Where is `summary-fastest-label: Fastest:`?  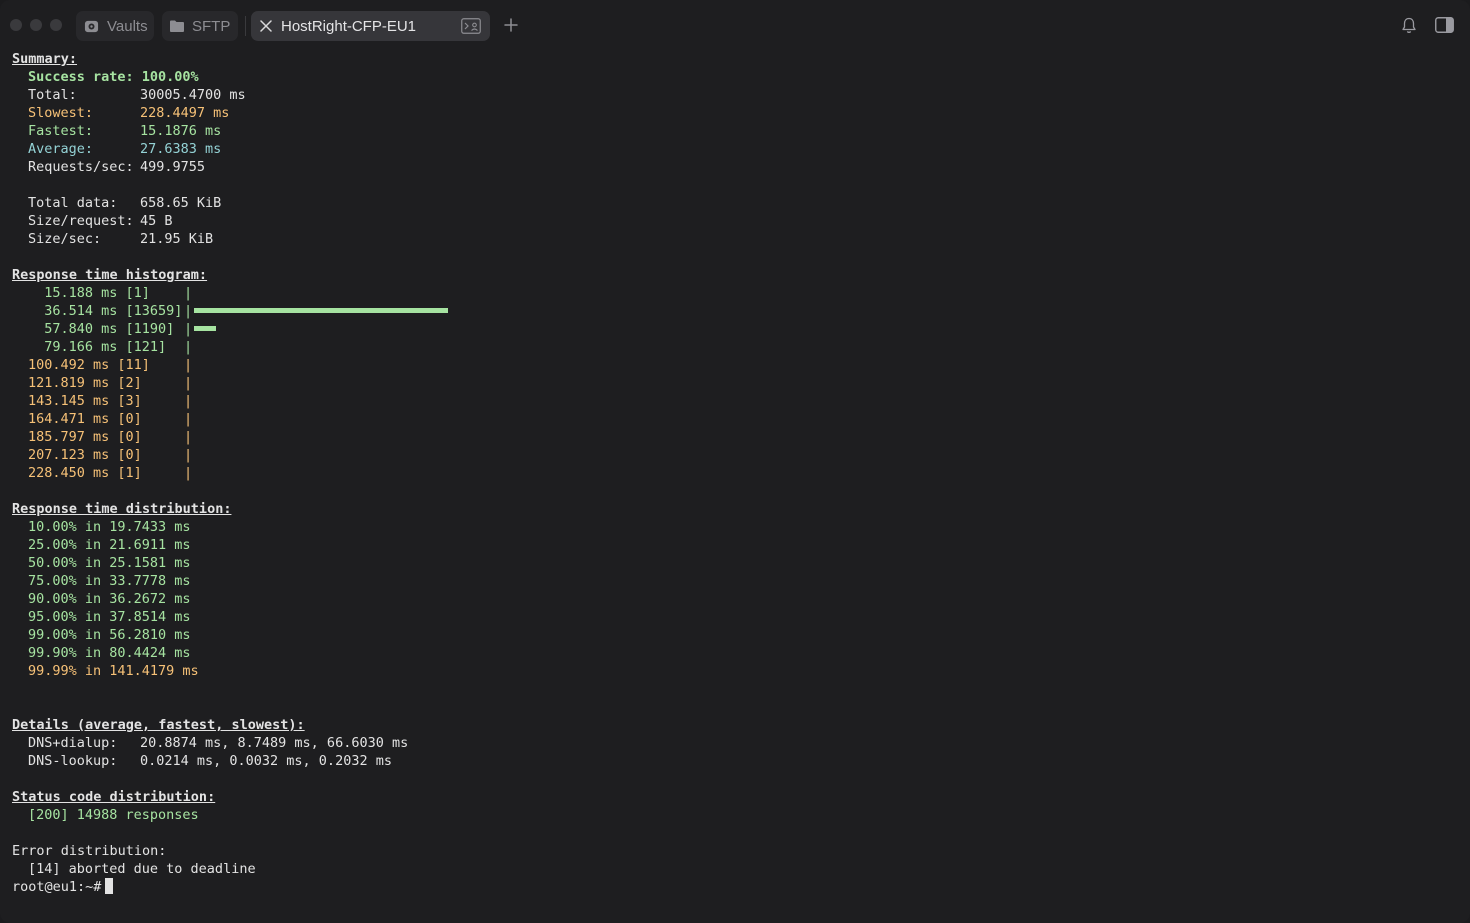 summary-fastest-label: Fastest: is located at coordinates (61, 131).